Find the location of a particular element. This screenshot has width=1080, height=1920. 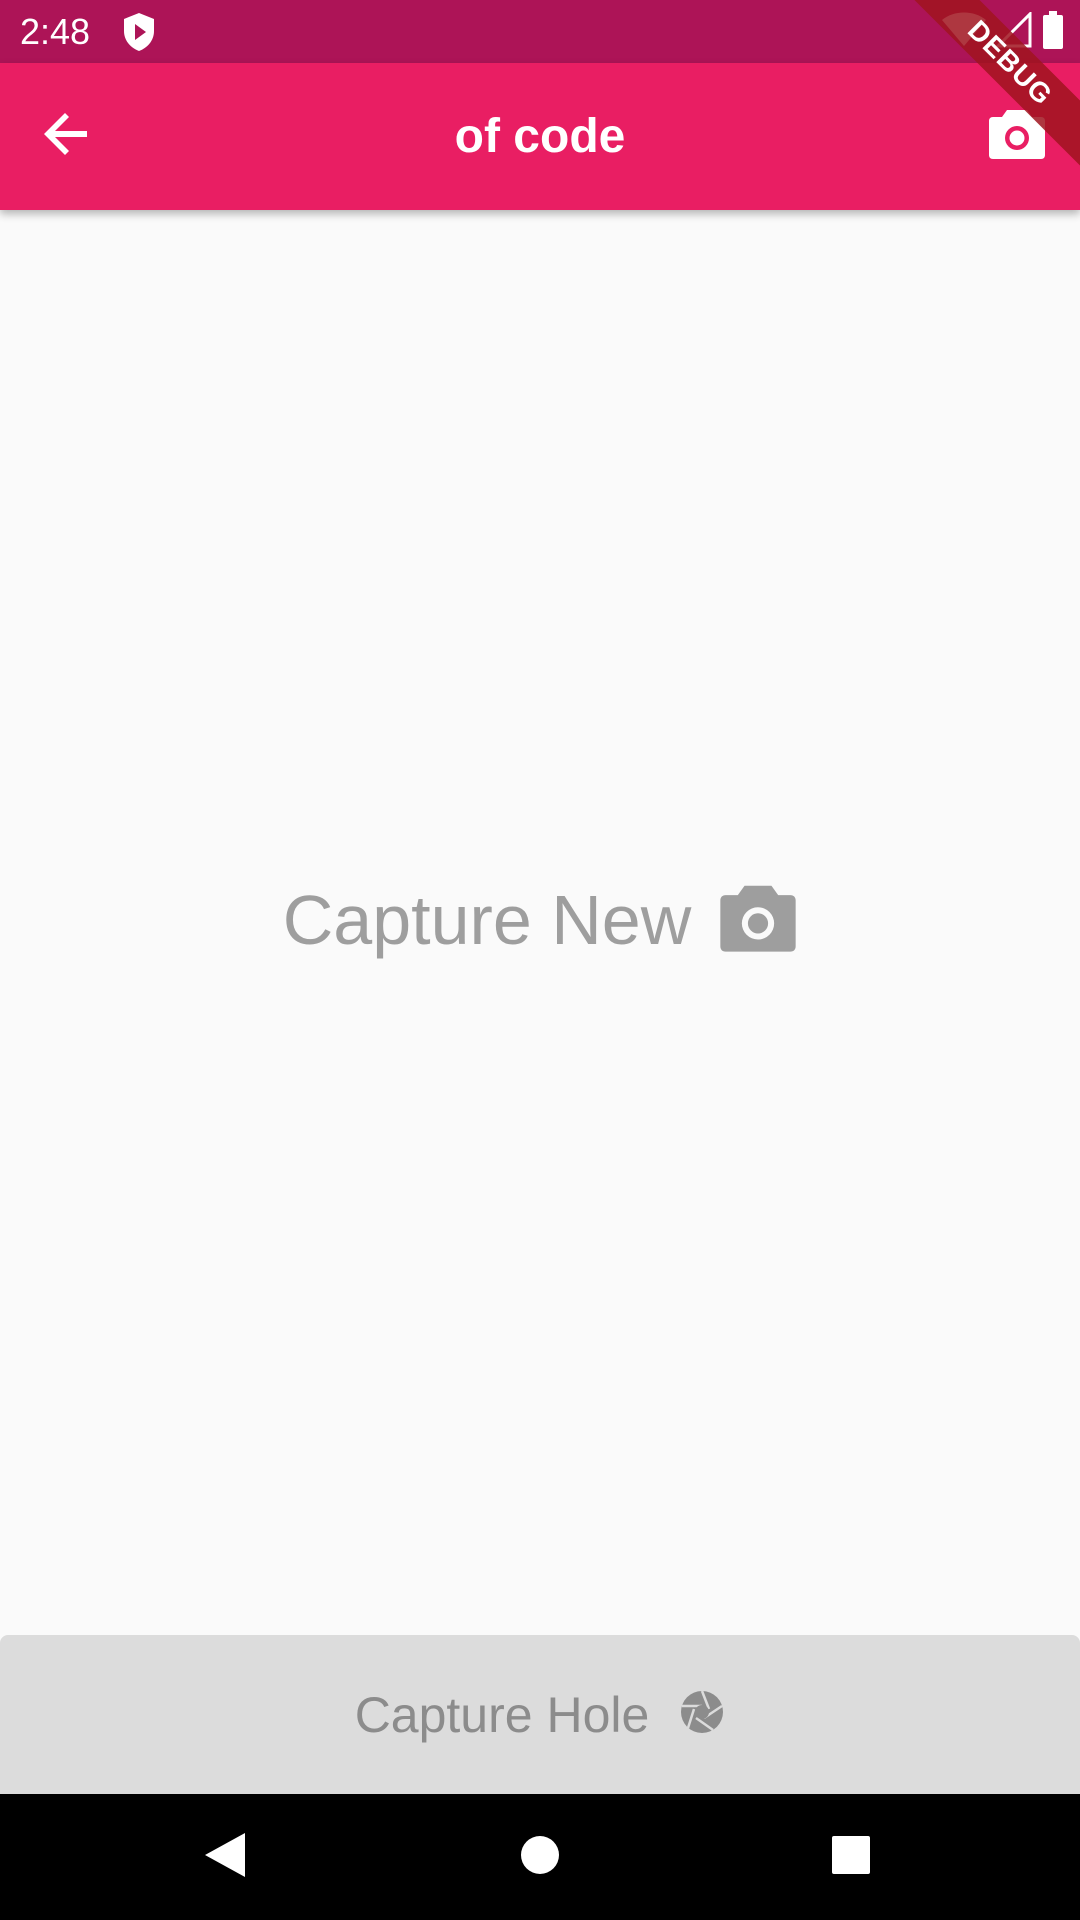

nav-back-icon is located at coordinates (225, 1857).